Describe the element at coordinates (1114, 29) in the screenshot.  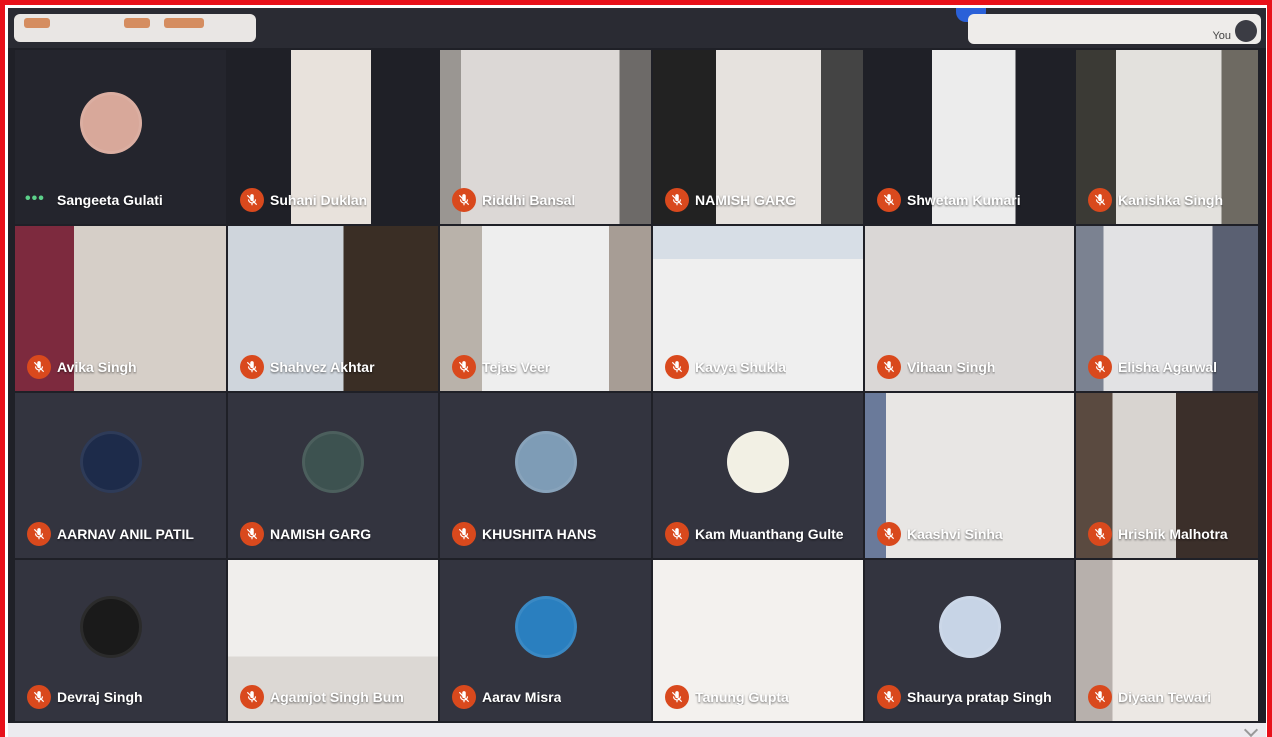
I see `self-view-panel: You` at that location.